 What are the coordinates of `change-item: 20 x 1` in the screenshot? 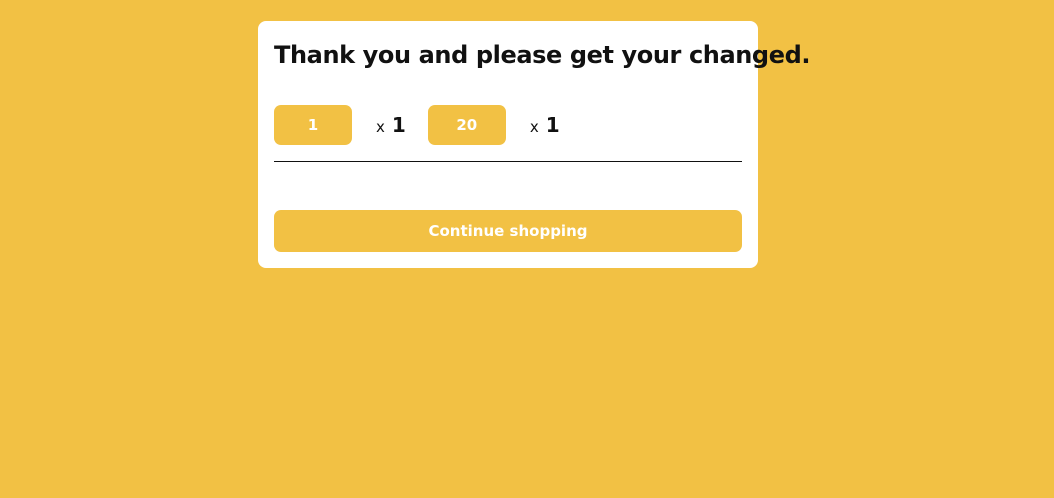 It's located at (493, 125).